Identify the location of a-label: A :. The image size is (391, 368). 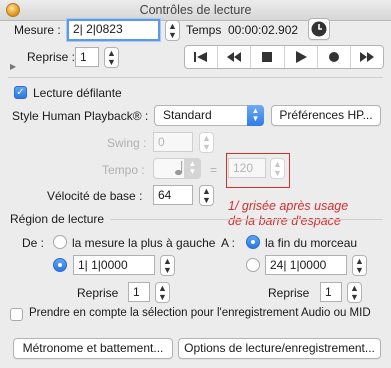
(228, 243).